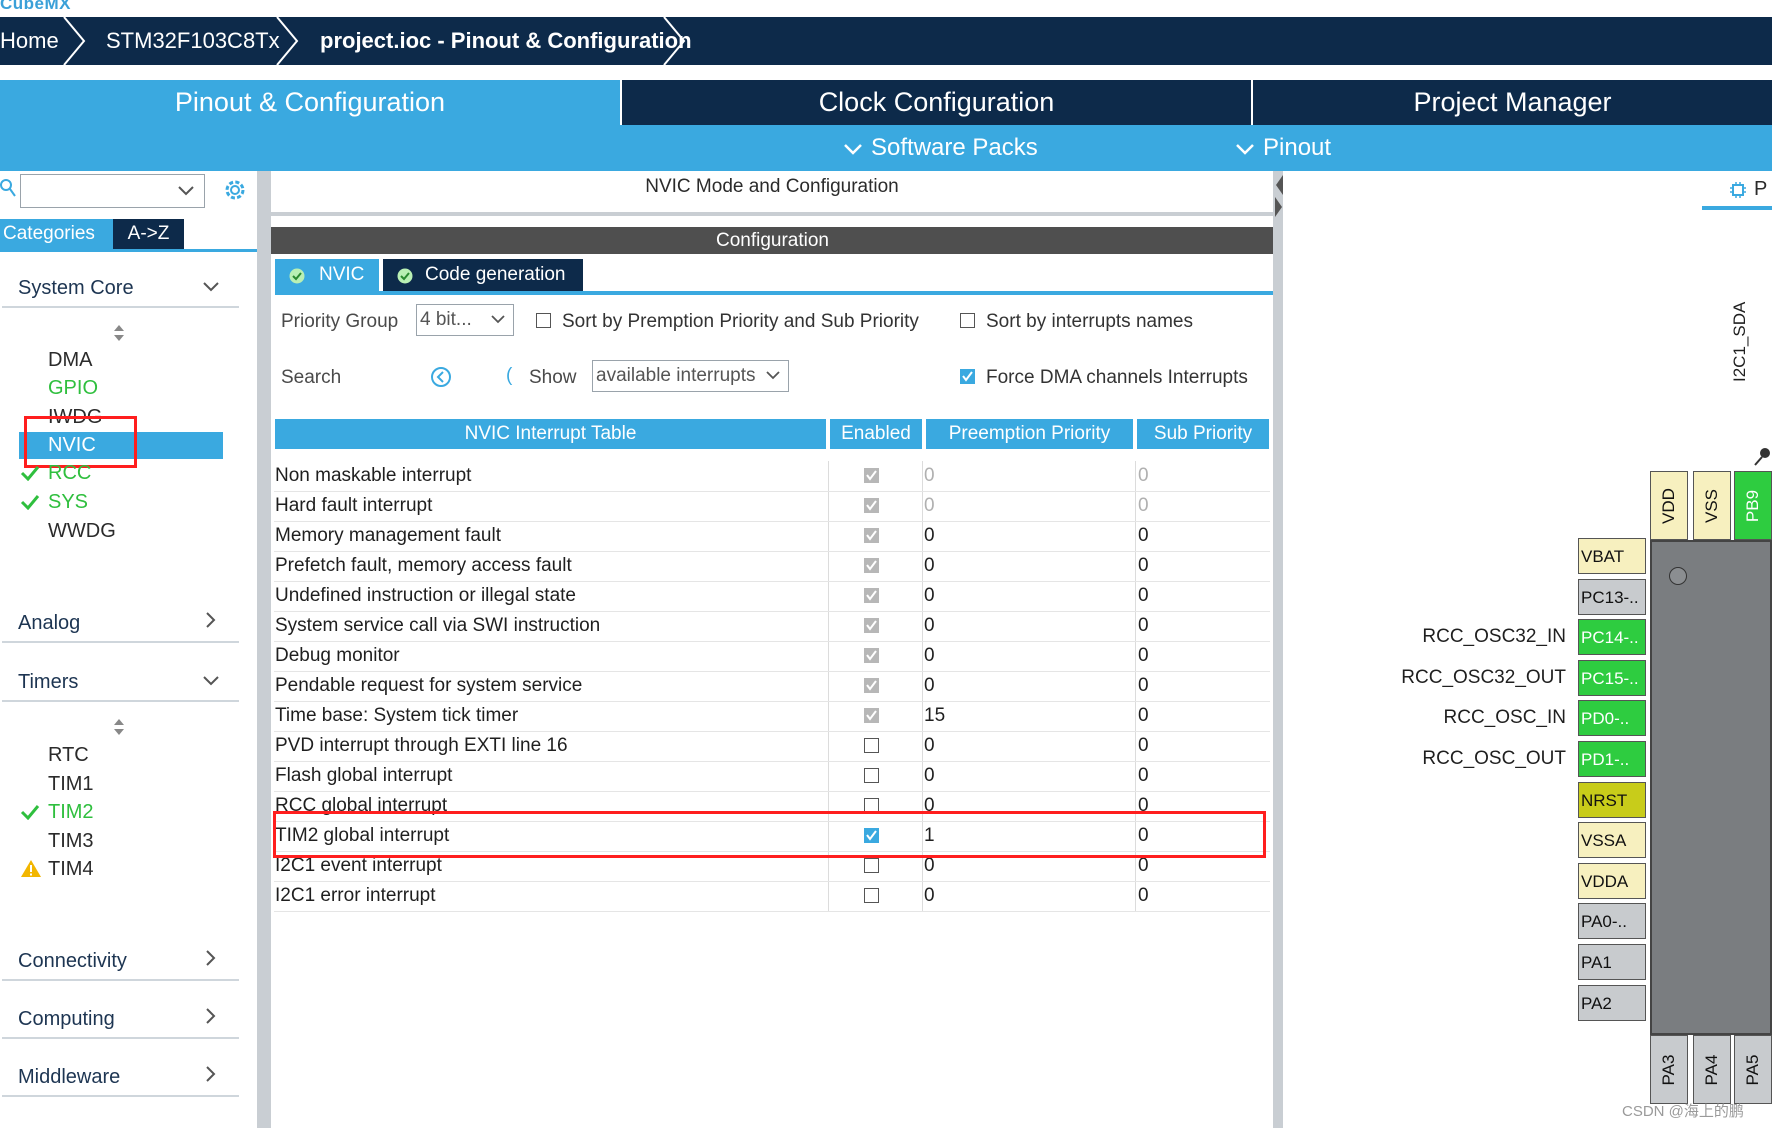 Image resolution: width=1772 pixels, height=1128 pixels. What do you see at coordinates (1203, 434) in the screenshot?
I see `column-header-sub-priority: Sub Priority` at bounding box center [1203, 434].